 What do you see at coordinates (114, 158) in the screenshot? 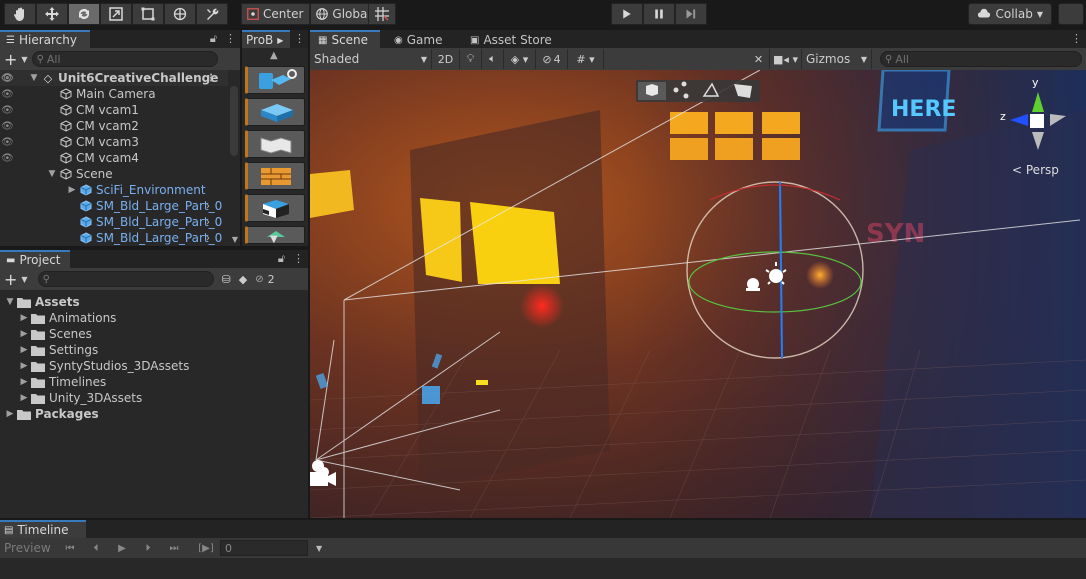
I see `hierarchy-item: 👁︎ CM vcam4` at bounding box center [114, 158].